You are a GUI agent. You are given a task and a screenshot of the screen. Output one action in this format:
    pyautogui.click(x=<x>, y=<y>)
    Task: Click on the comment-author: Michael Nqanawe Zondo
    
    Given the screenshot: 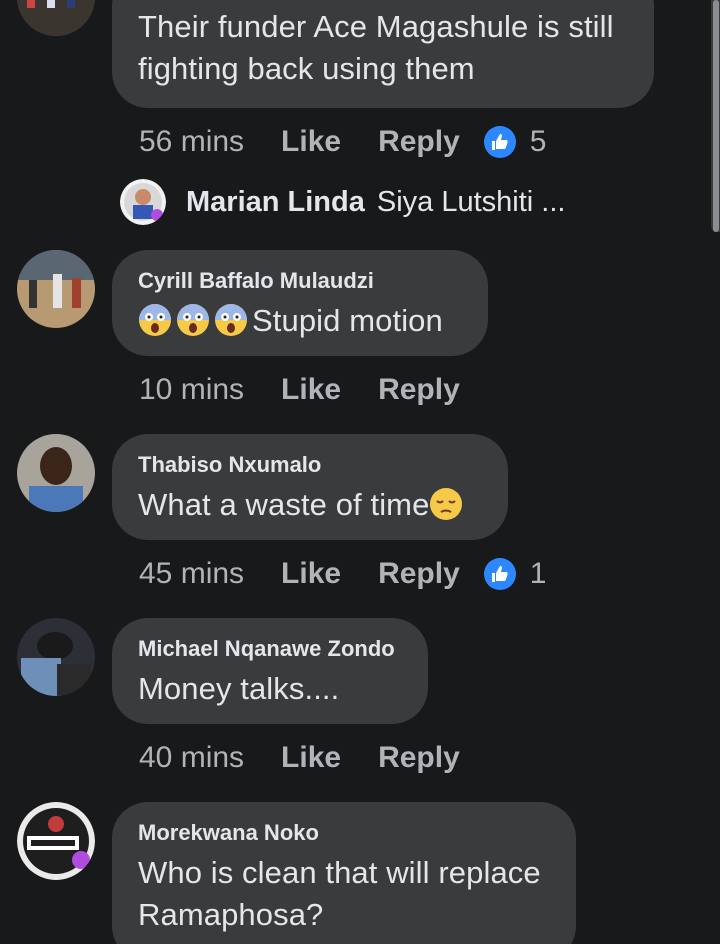 What is the action you would take?
    pyautogui.click(x=270, y=649)
    